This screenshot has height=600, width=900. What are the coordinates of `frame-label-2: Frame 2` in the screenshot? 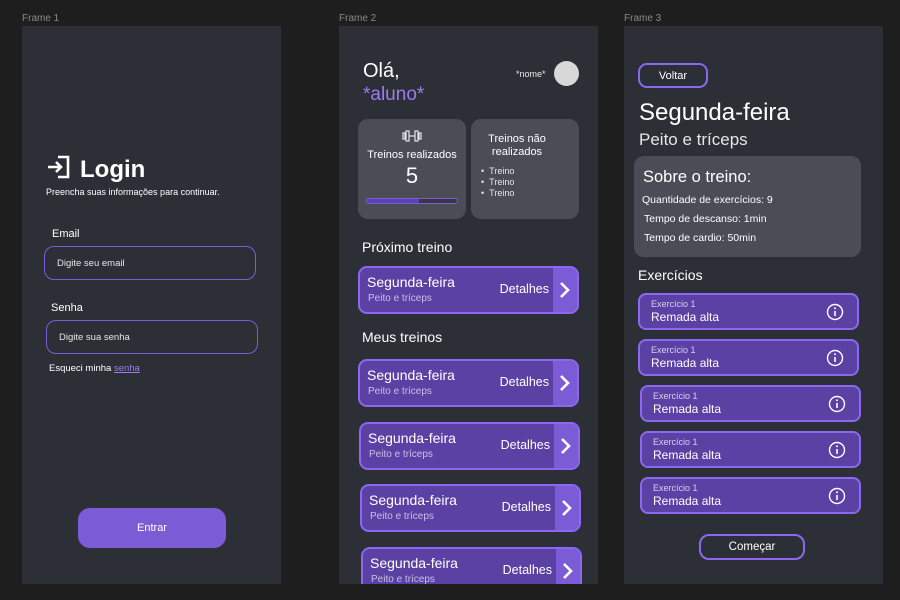 It's located at (358, 18).